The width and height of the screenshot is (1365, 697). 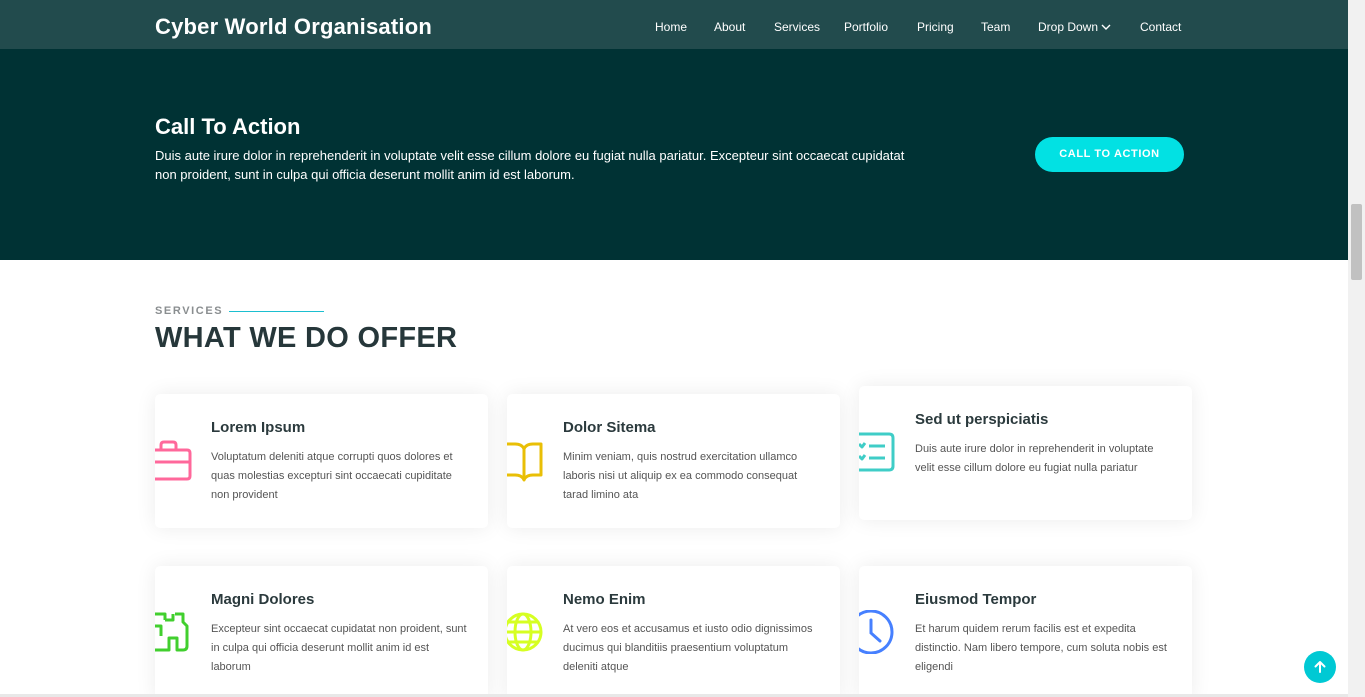 I want to click on cta-title: Call To Action, so click(x=228, y=126).